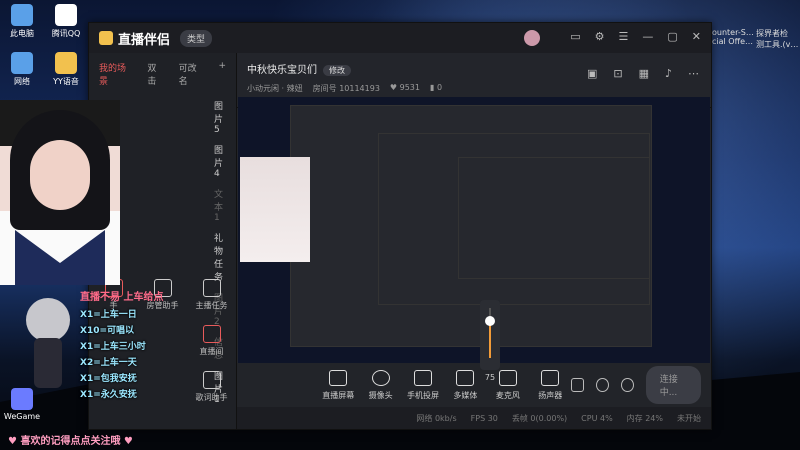 Image resolution: width=800 pixels, height=450 pixels. Describe the element at coordinates (116, 74) in the screenshot. I see `tab-my-scene: 我的场景` at that location.